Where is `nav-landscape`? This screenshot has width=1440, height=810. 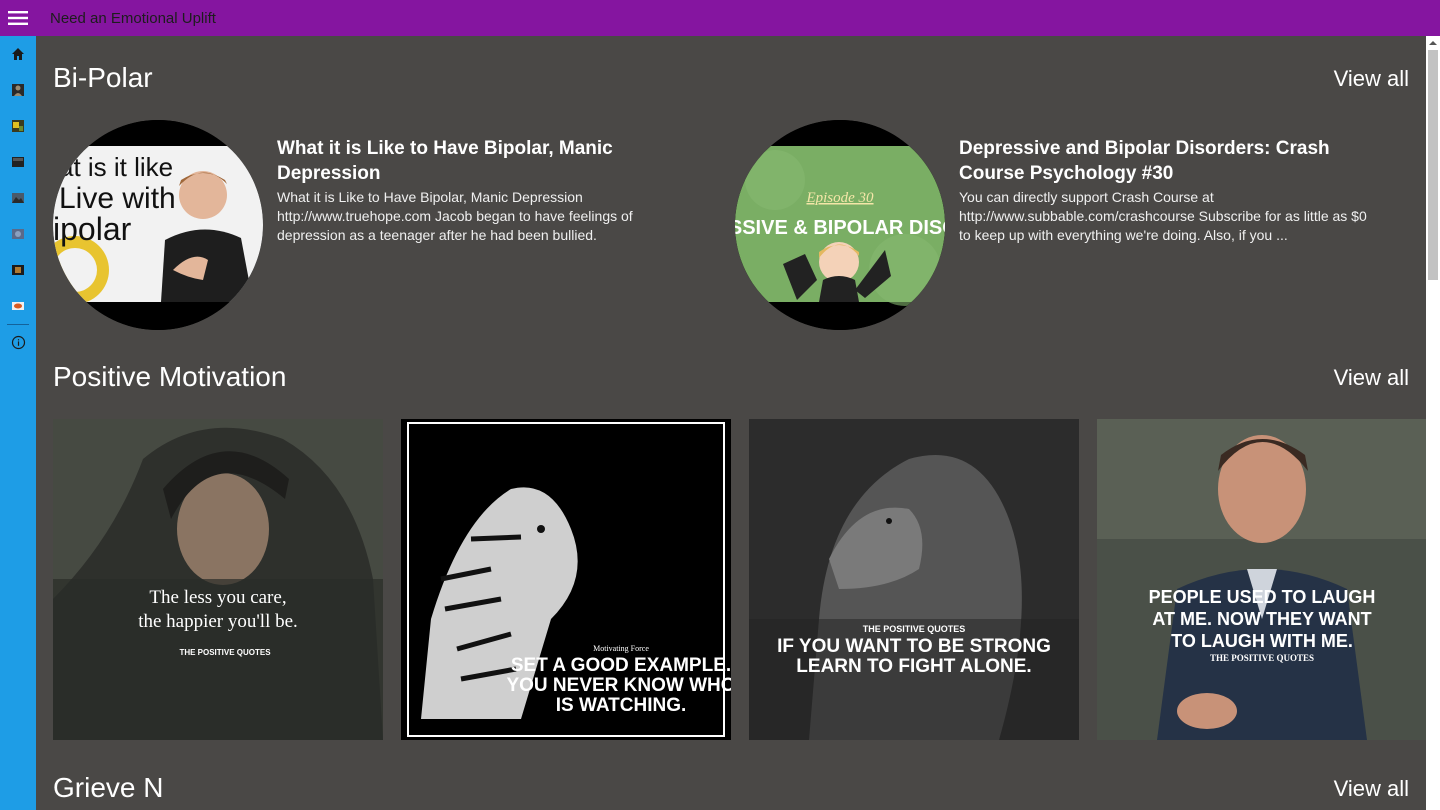
nav-landscape is located at coordinates (18, 198).